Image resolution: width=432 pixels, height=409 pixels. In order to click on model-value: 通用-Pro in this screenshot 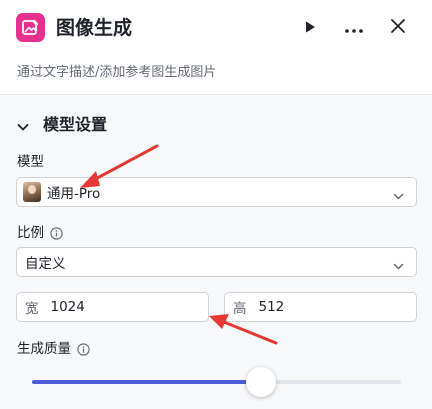, I will do `click(74, 194)`.